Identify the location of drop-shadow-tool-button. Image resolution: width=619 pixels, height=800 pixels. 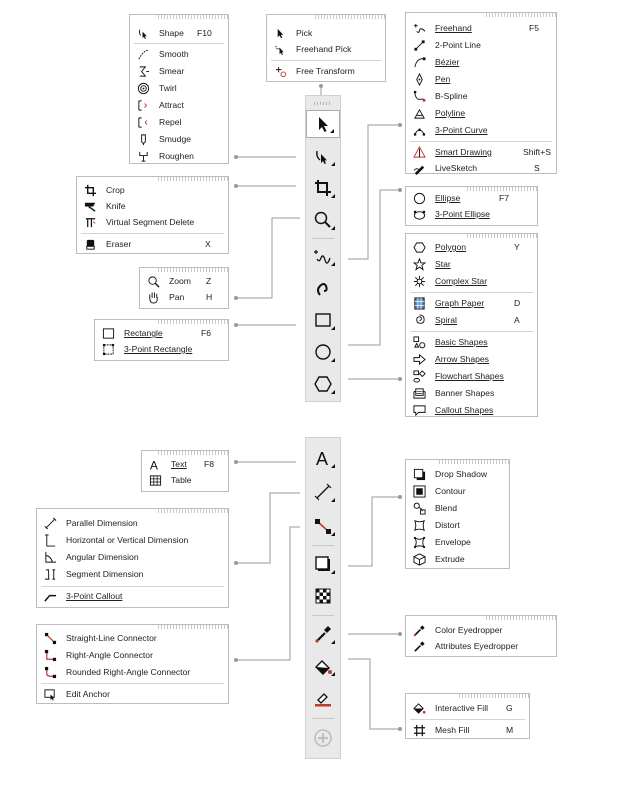
(323, 564).